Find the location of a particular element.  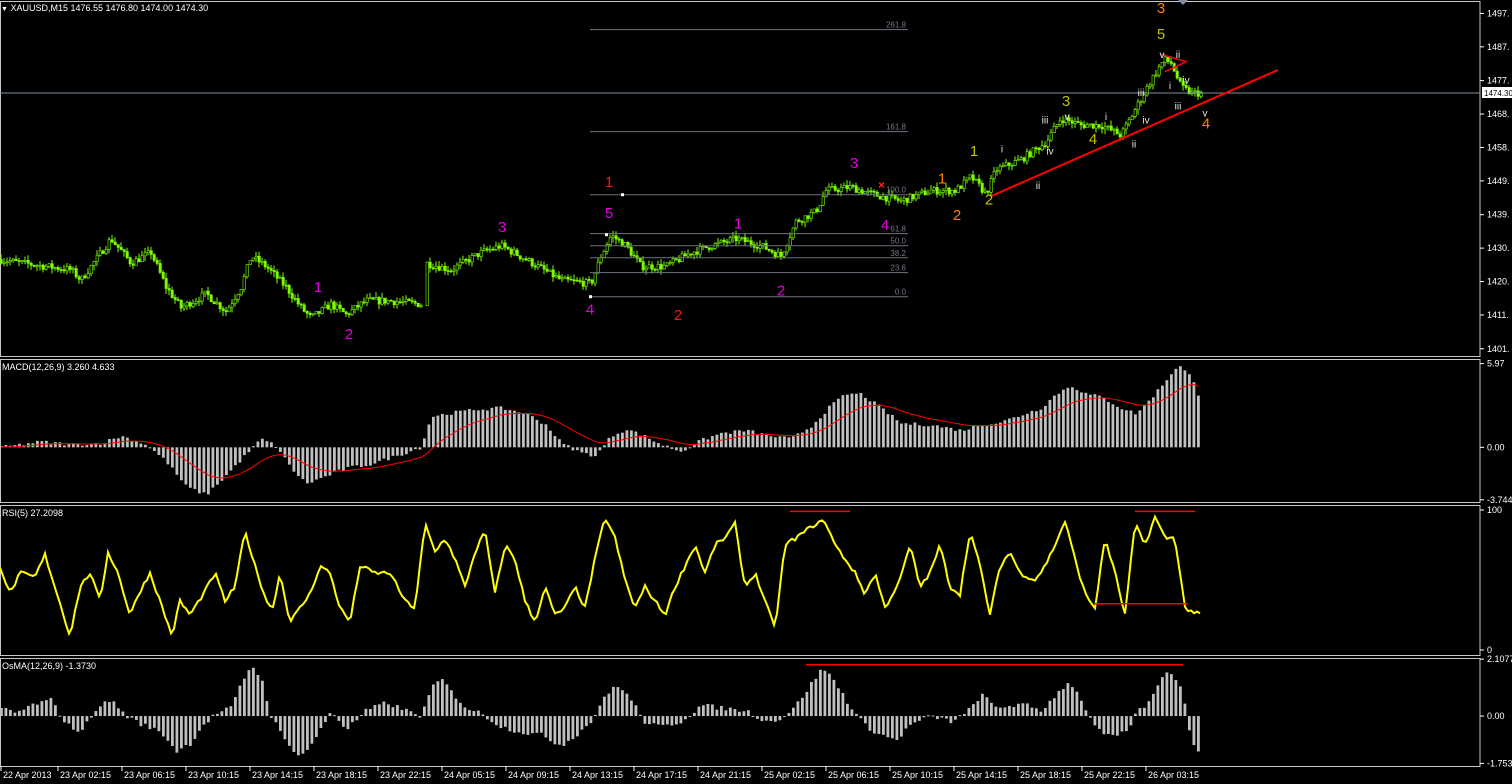

sub-wave-label: iii is located at coordinates (1045, 120).